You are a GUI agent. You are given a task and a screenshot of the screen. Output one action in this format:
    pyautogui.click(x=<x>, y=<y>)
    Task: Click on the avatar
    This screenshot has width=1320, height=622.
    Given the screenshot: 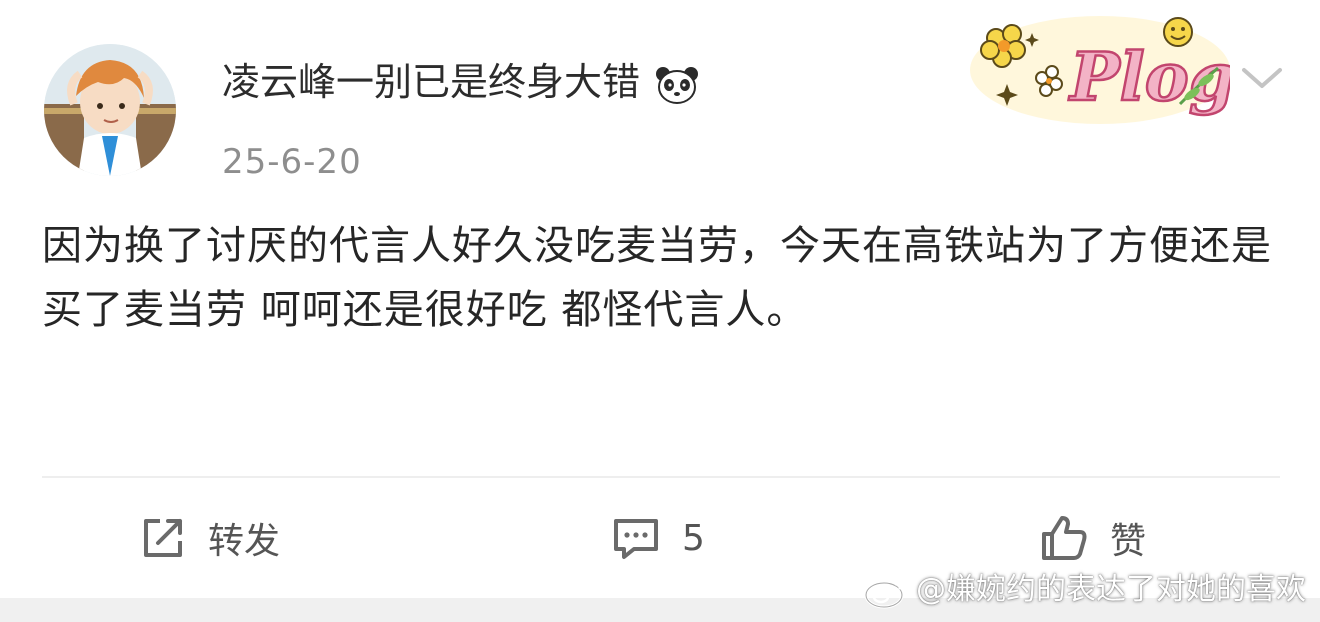 What is the action you would take?
    pyautogui.click(x=110, y=110)
    